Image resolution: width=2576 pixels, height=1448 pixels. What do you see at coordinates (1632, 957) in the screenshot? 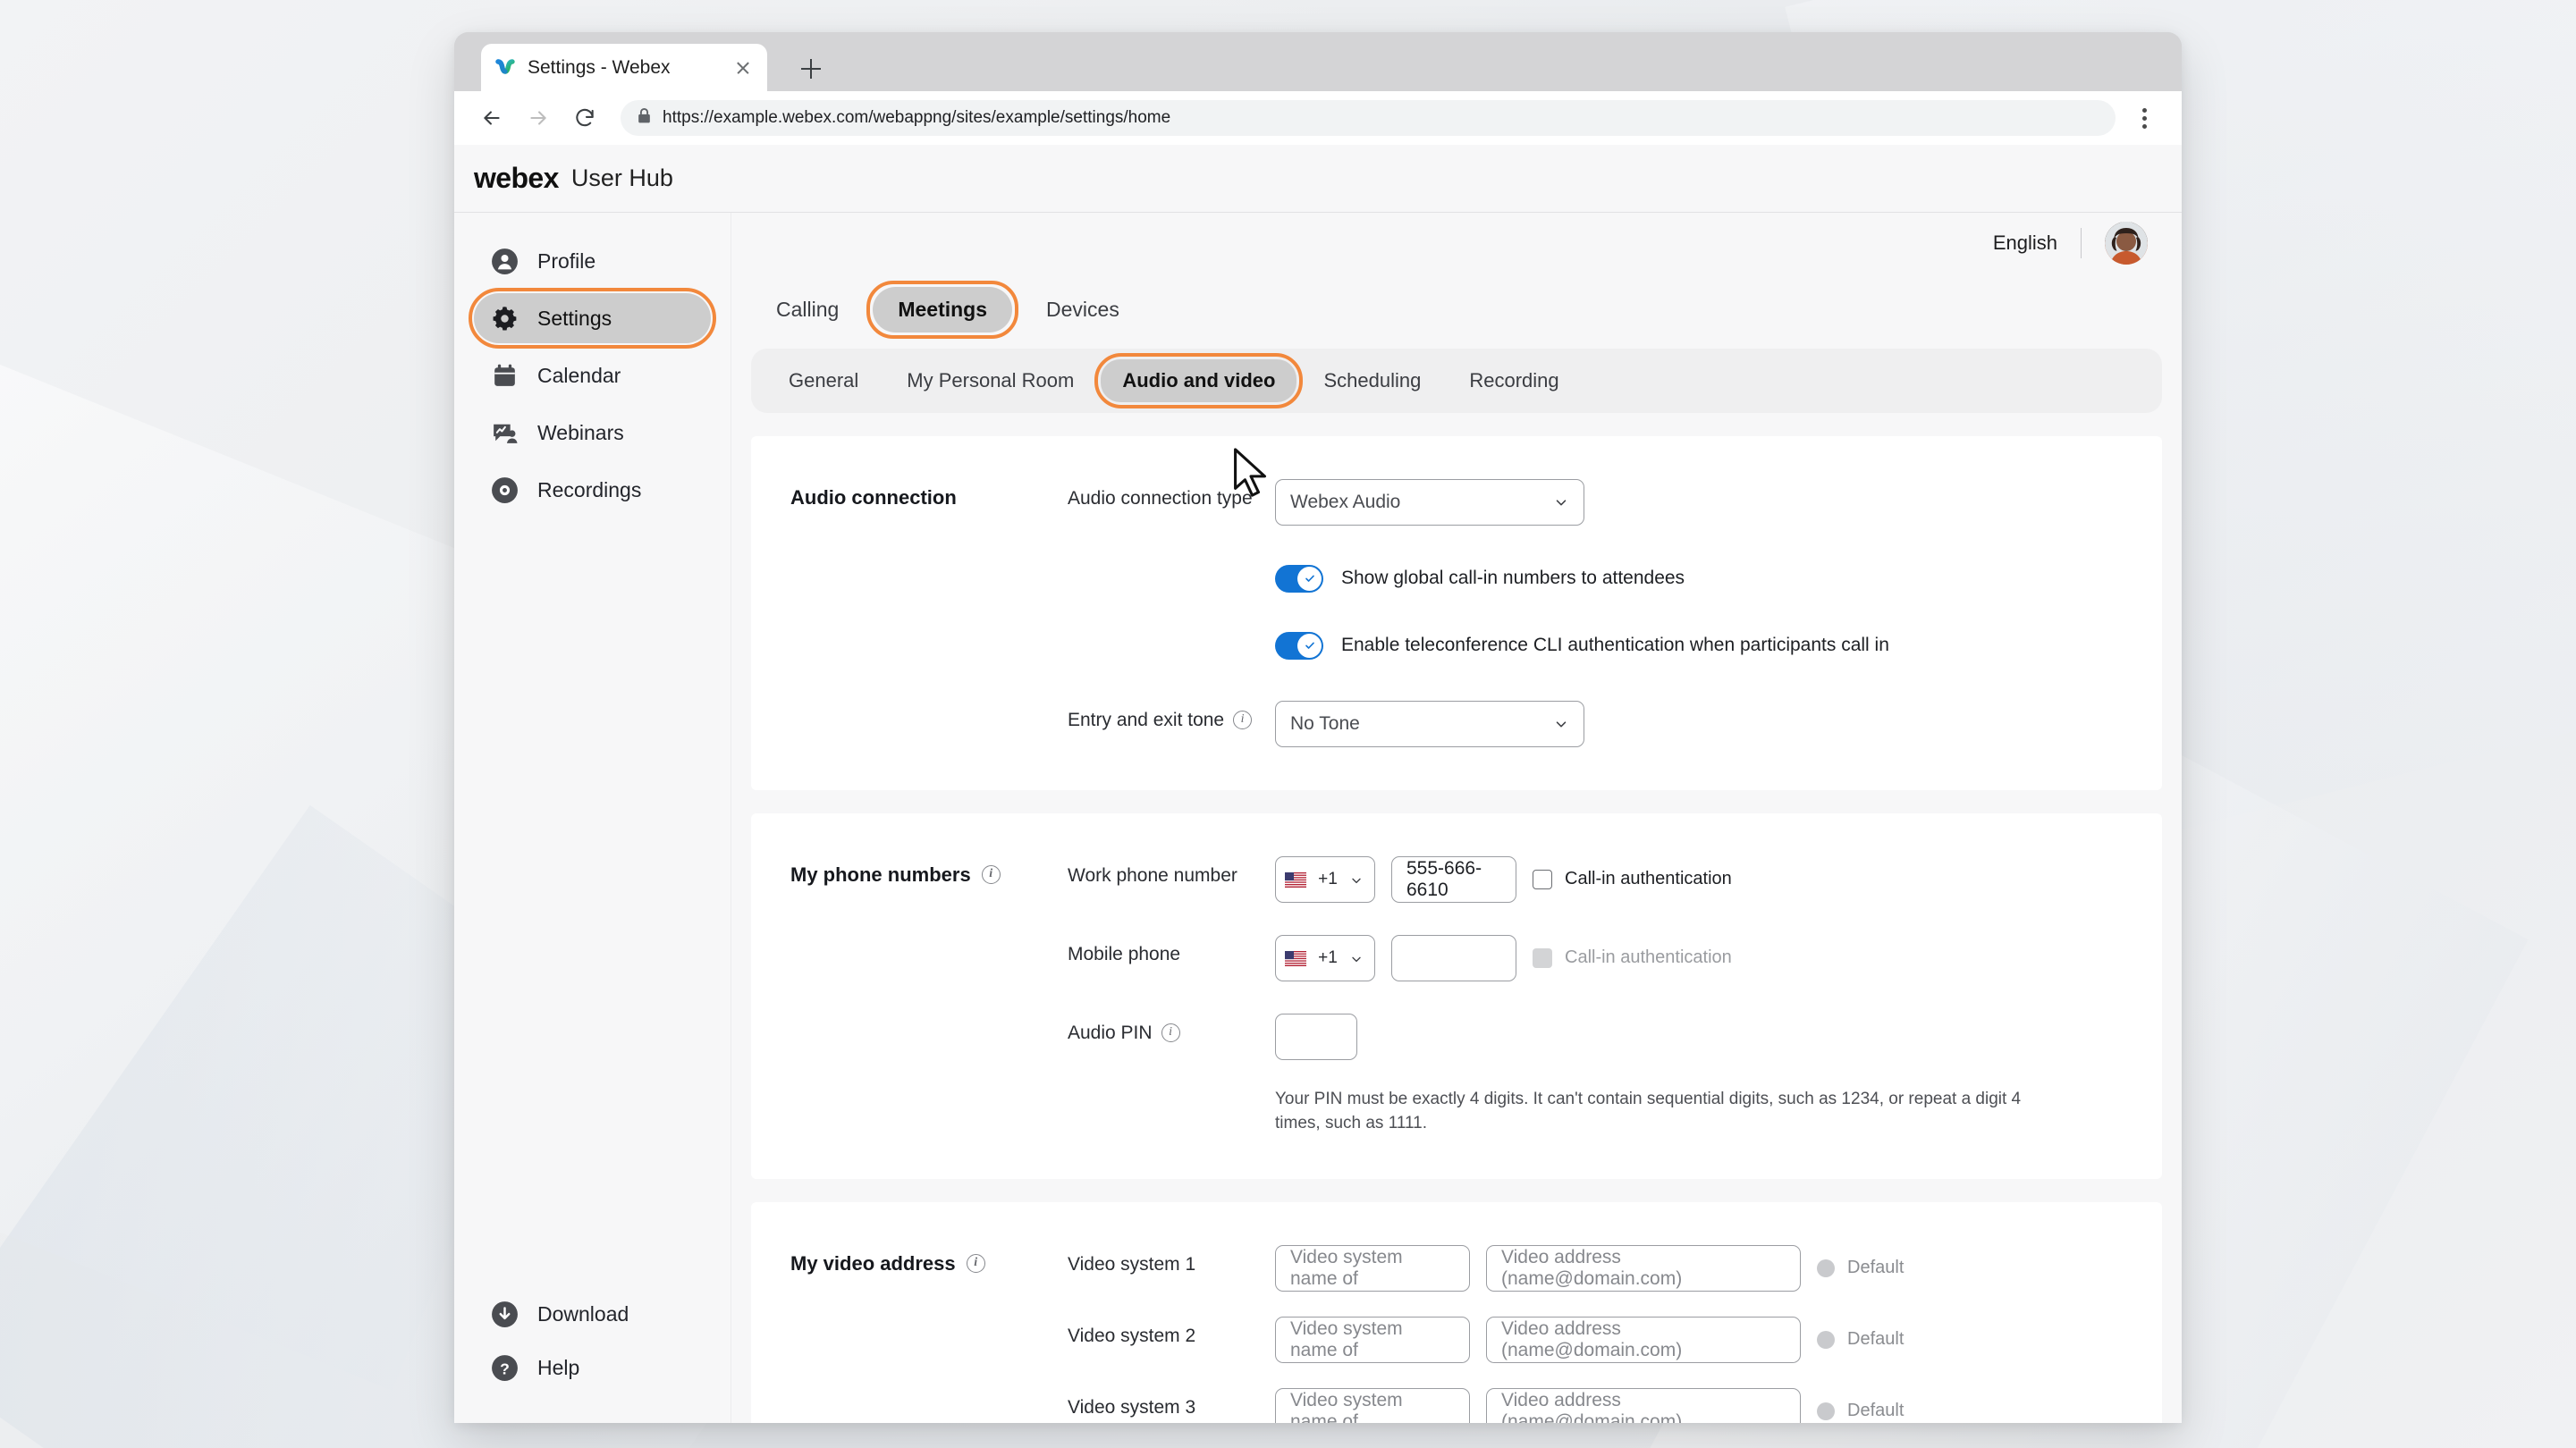
I see `mobile-callin-authentication-checkbox: Call-in authentication` at bounding box center [1632, 957].